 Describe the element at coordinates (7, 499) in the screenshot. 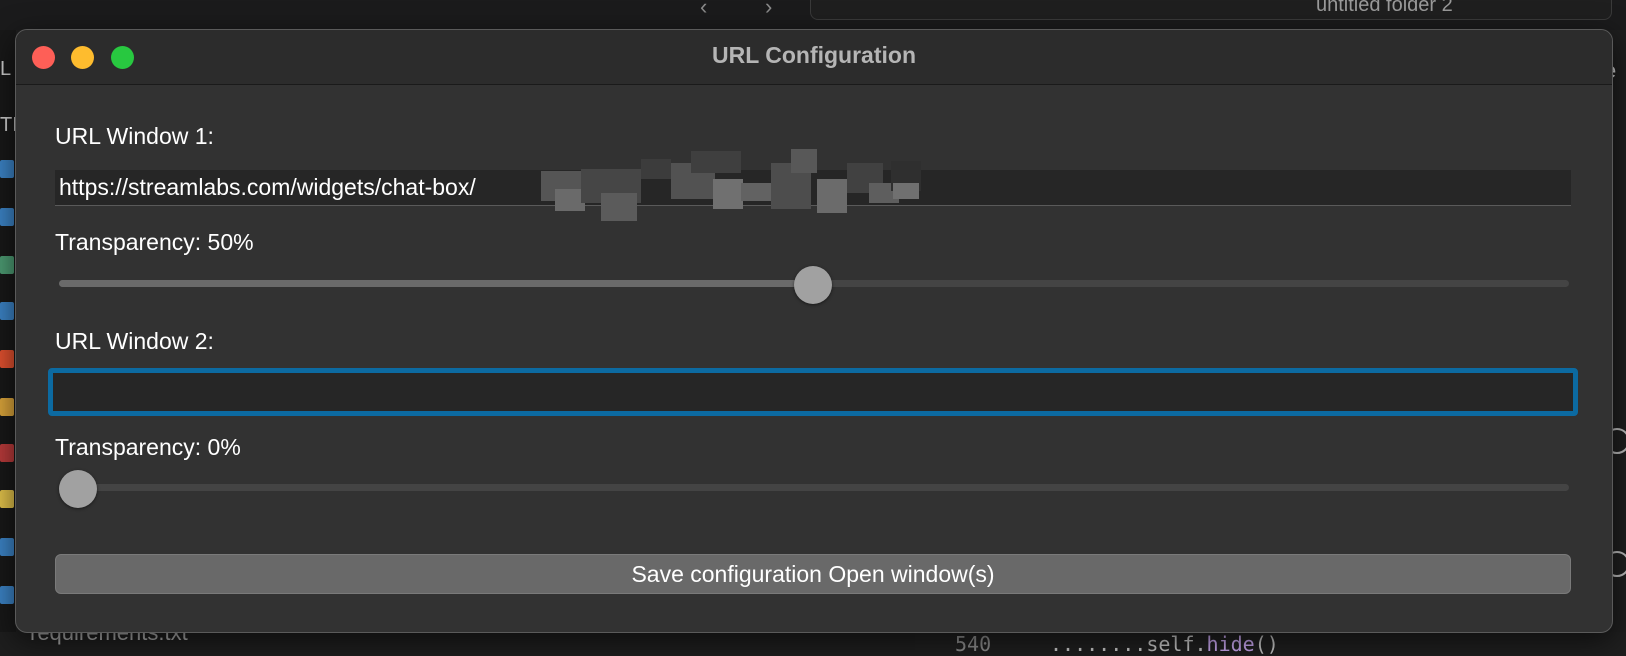

I see `python-icon` at that location.